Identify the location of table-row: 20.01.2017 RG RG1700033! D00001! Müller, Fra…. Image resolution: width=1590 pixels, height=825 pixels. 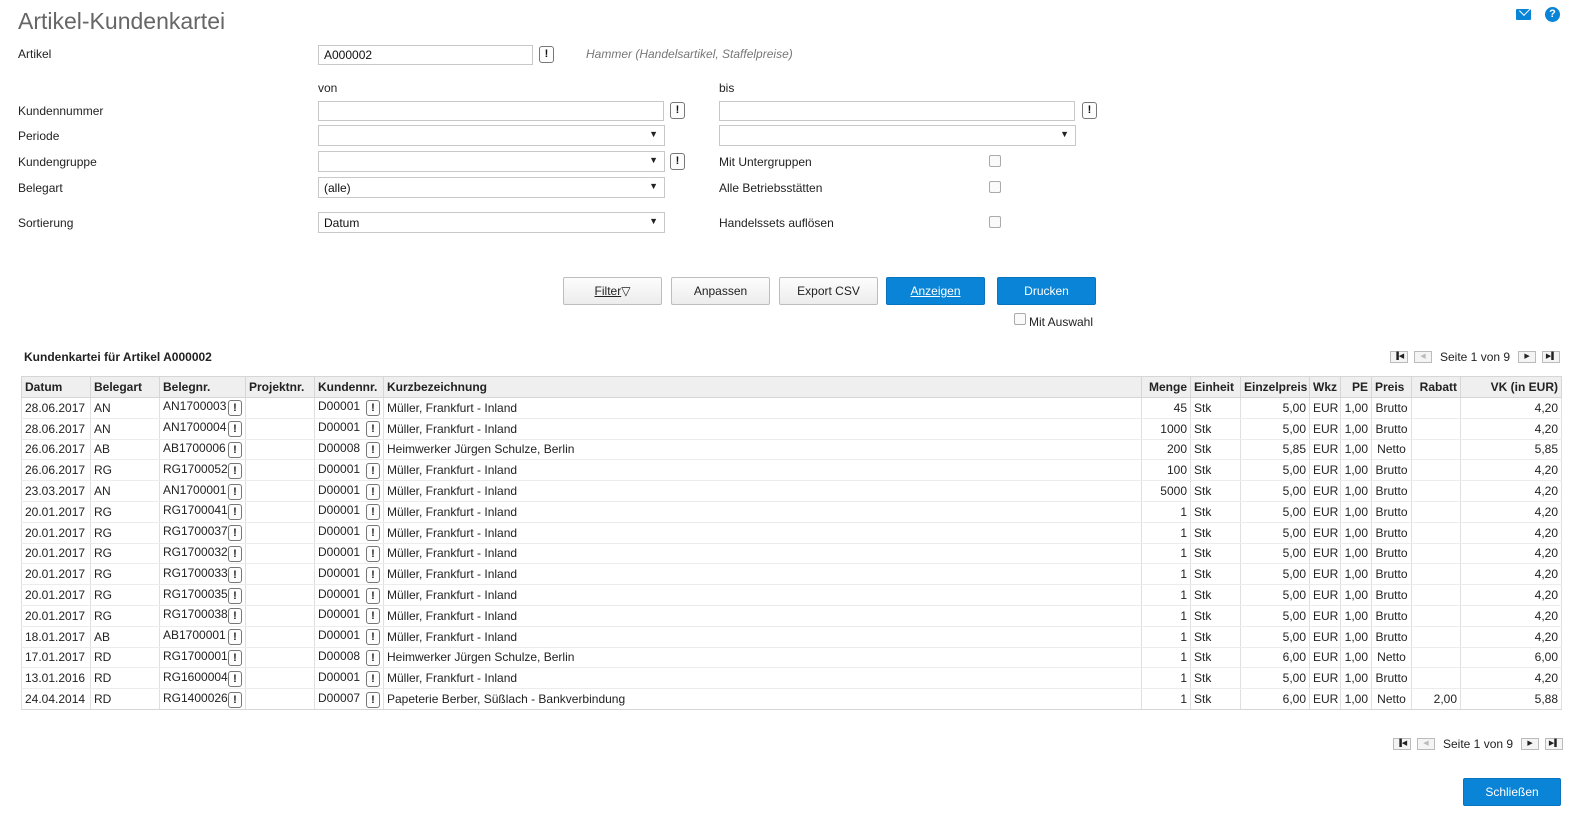
(791, 574).